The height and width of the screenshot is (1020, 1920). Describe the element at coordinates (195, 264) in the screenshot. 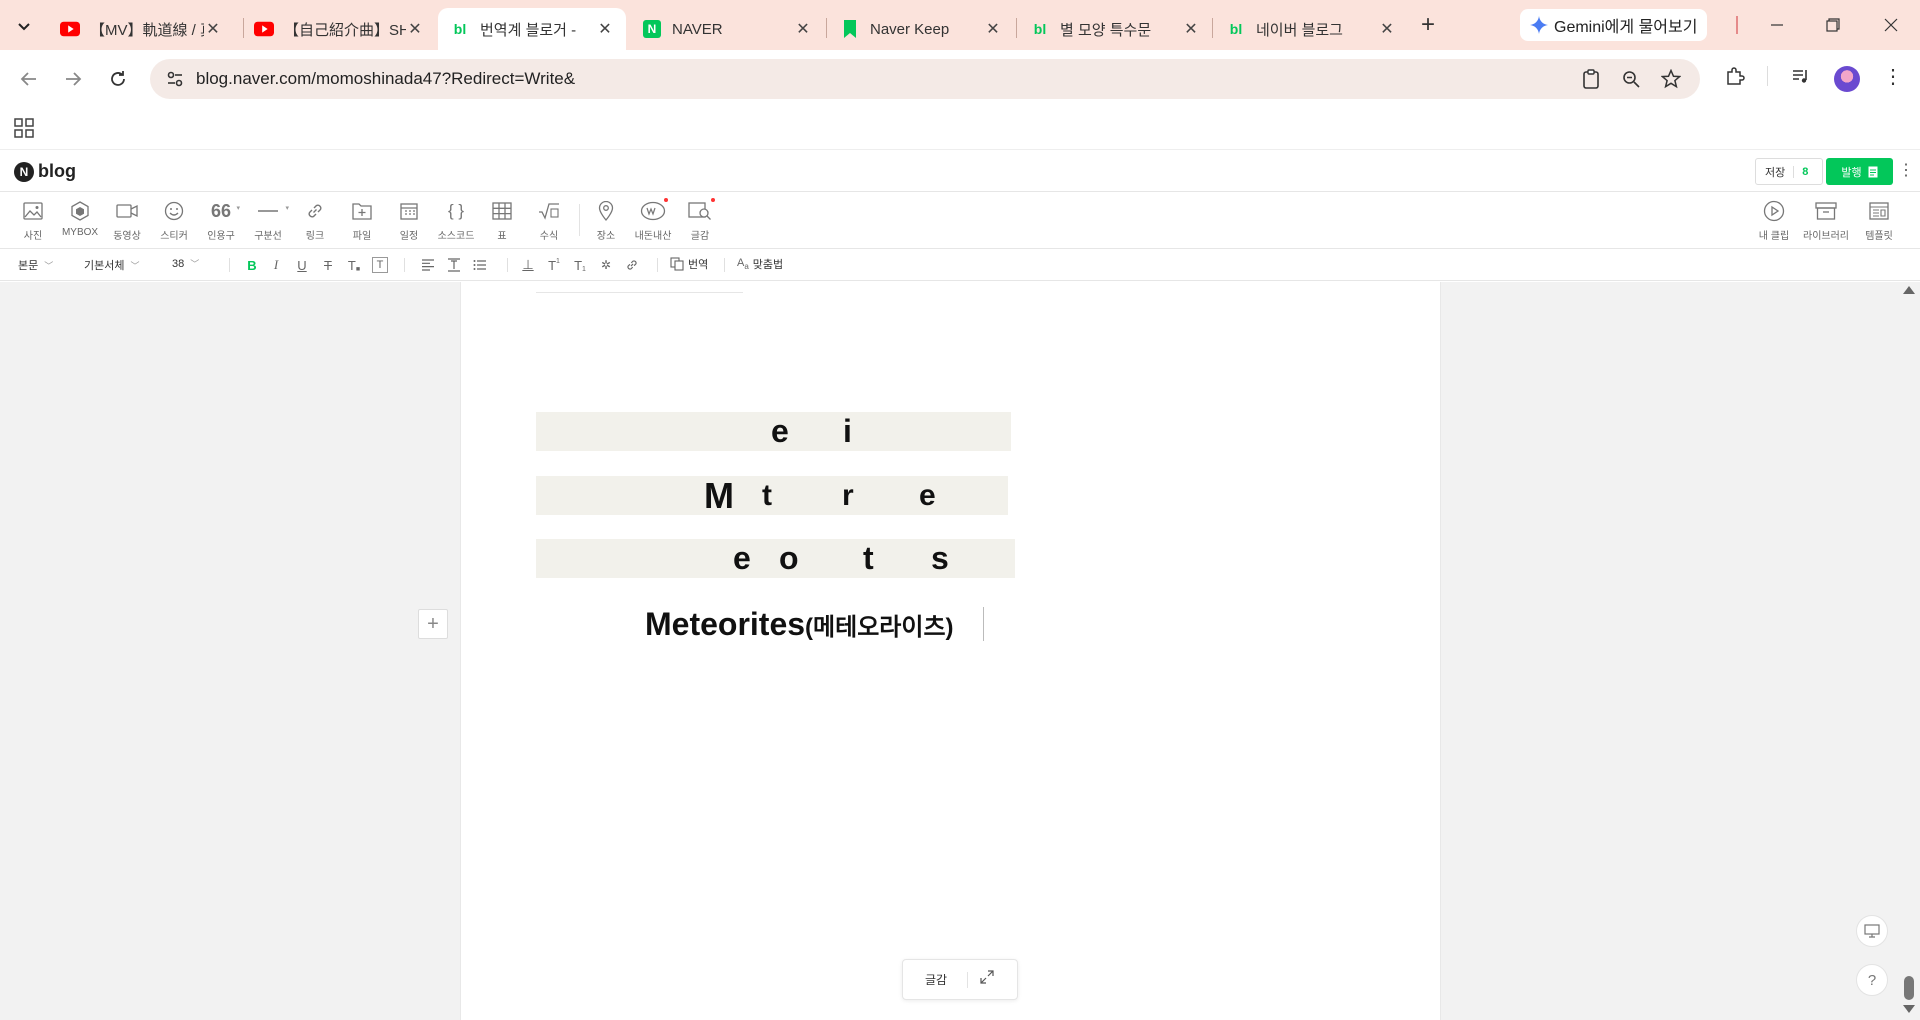

I see `chevron-down-icon: ﹀` at that location.